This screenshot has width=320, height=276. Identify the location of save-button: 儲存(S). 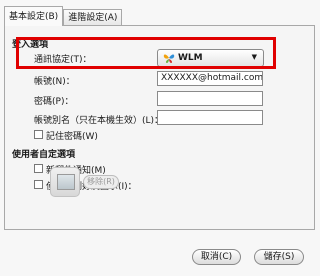
(279, 257).